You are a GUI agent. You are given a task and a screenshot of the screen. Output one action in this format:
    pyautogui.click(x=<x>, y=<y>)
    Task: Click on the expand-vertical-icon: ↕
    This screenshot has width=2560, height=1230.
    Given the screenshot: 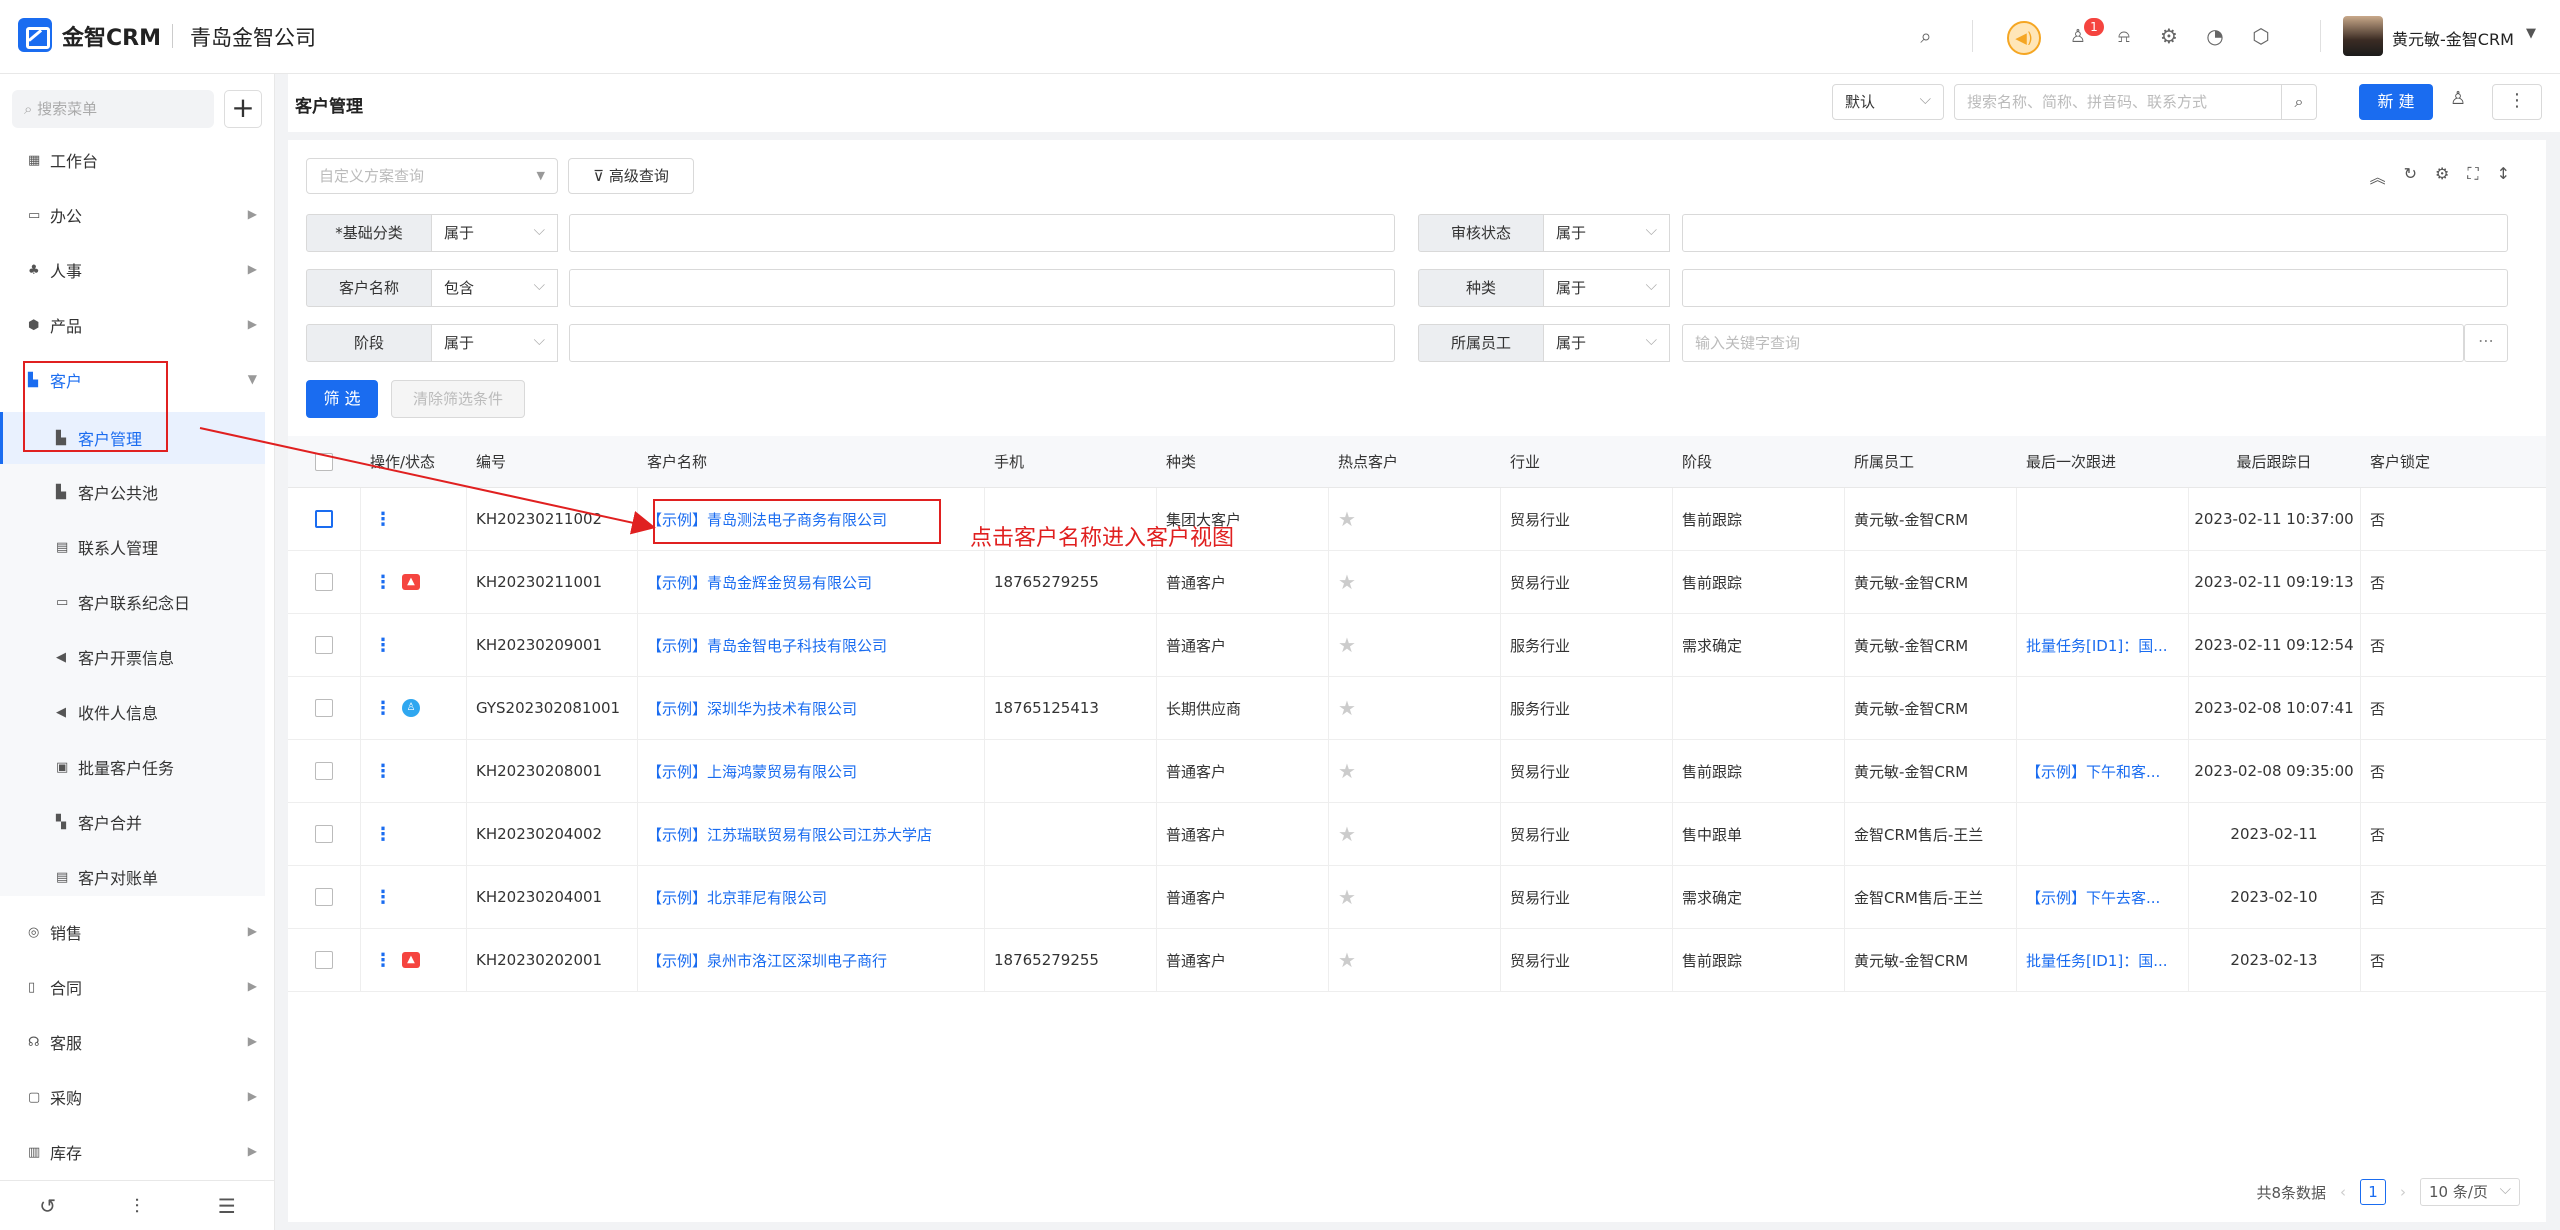 What is the action you would take?
    pyautogui.click(x=2503, y=176)
    